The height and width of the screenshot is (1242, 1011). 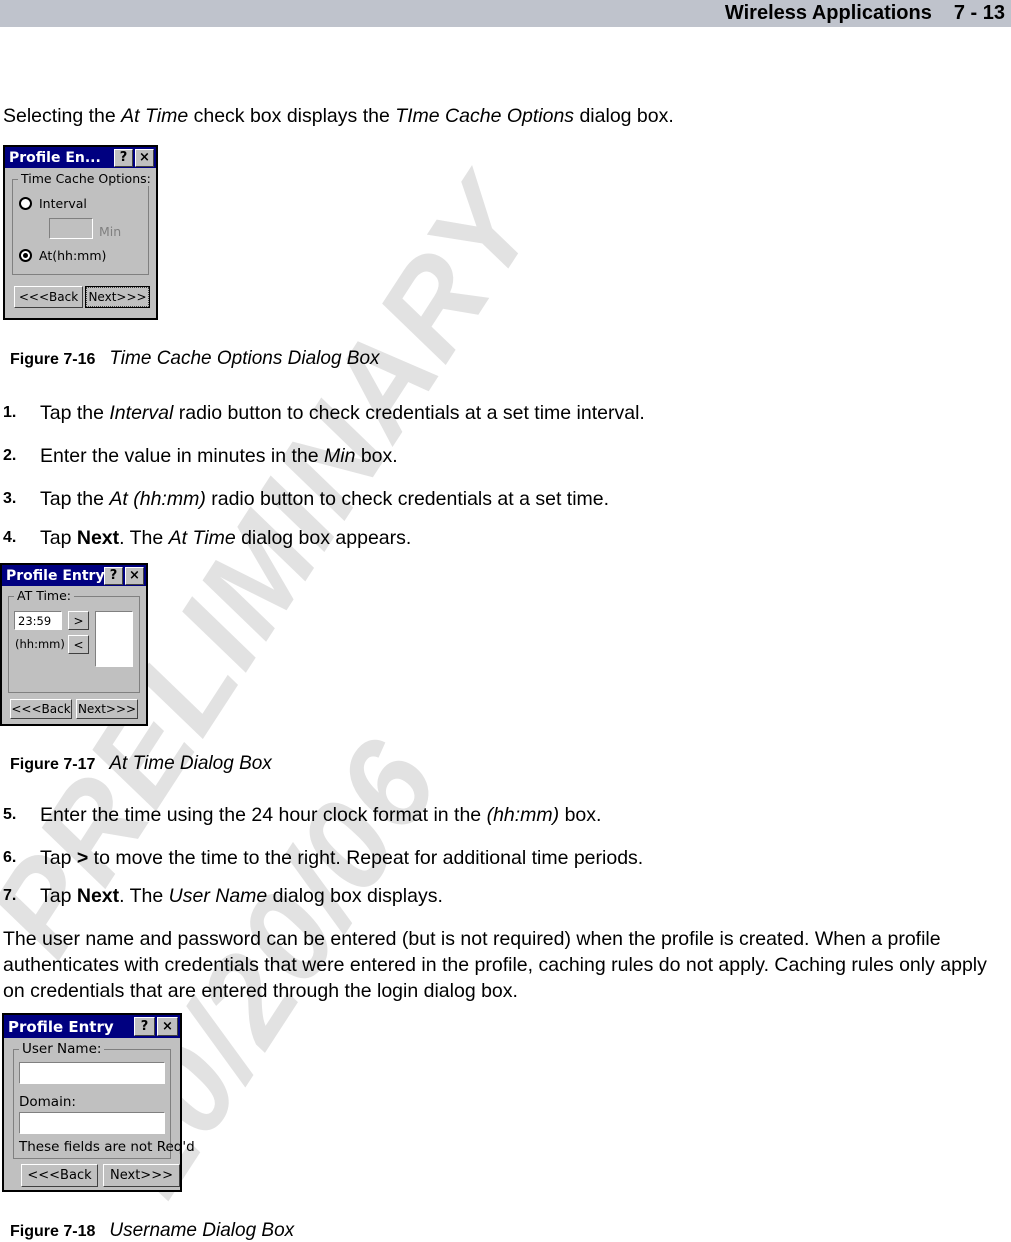 What do you see at coordinates (10, 498) in the screenshot?
I see `step-number: 3.` at bounding box center [10, 498].